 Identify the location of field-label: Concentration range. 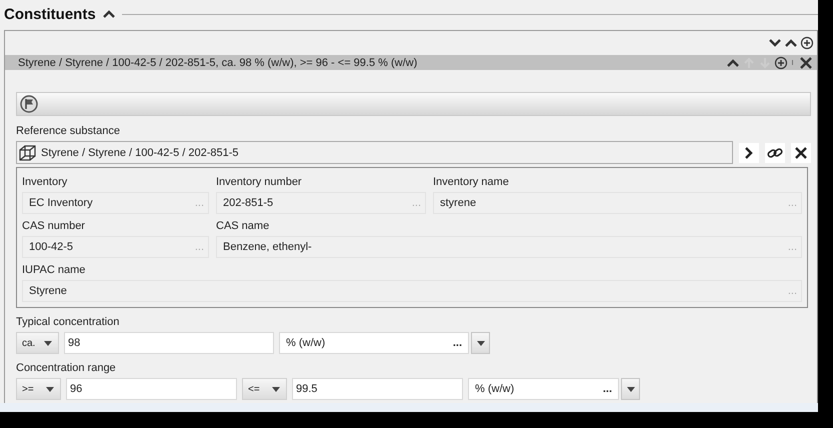
(66, 368).